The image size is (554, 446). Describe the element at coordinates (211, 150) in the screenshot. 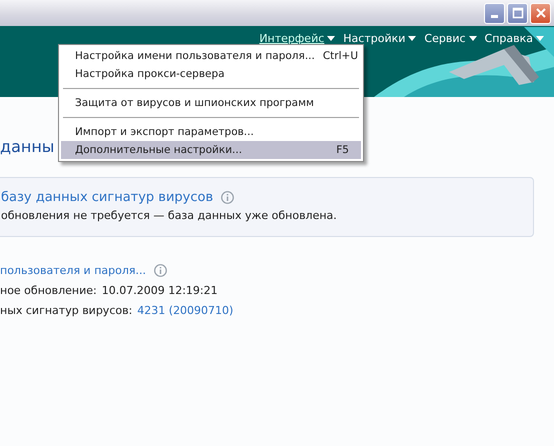

I see `menu-option: Дополнительные настройки... F5` at that location.